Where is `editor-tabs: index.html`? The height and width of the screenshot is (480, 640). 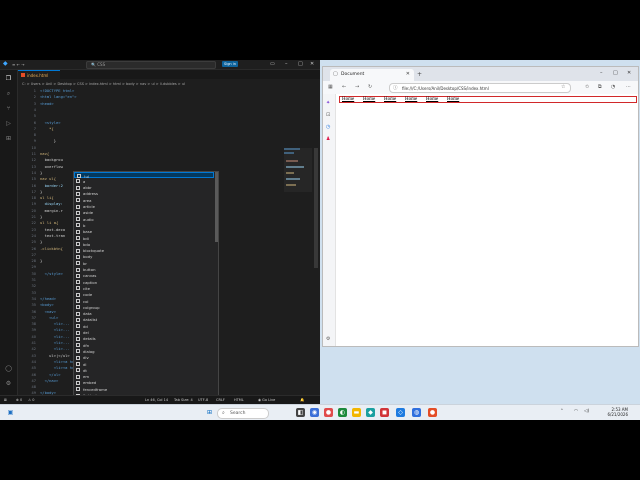
editor-tabs: index.html is located at coordinates (169, 75).